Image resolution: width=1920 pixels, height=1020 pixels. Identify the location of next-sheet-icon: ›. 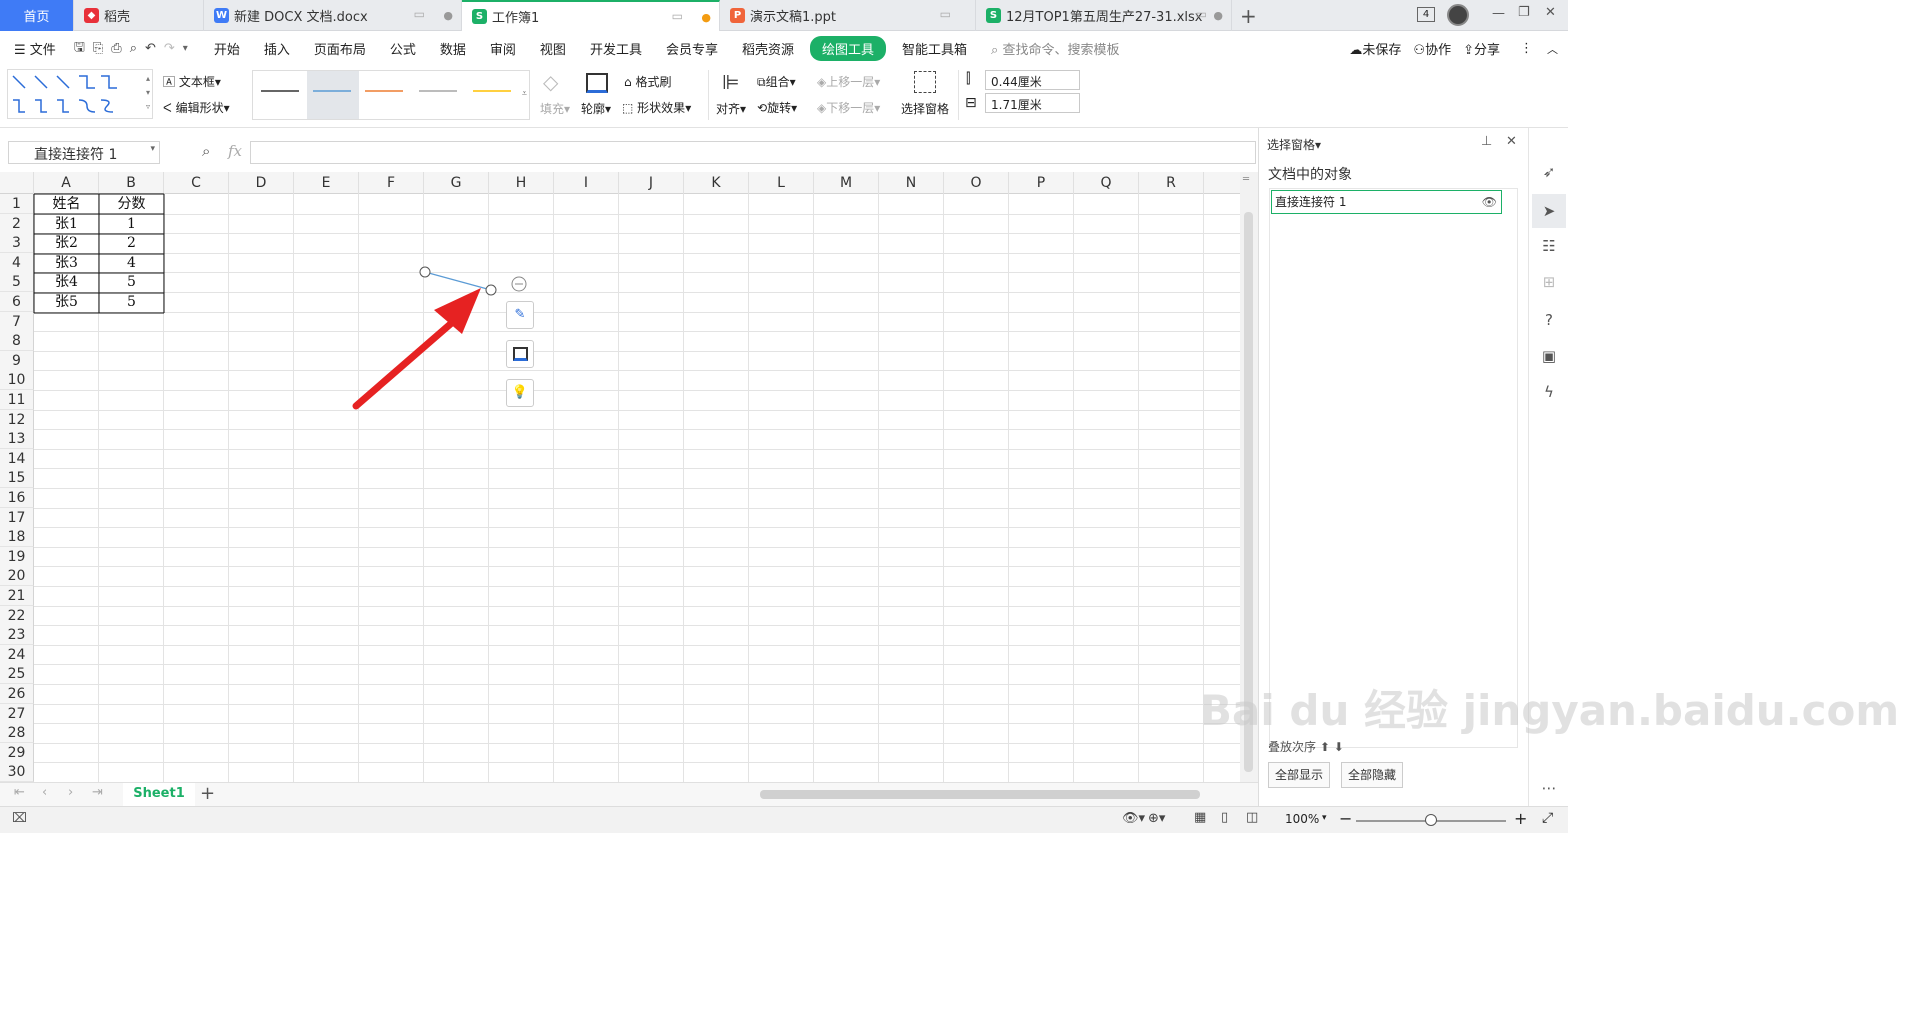
(70, 792).